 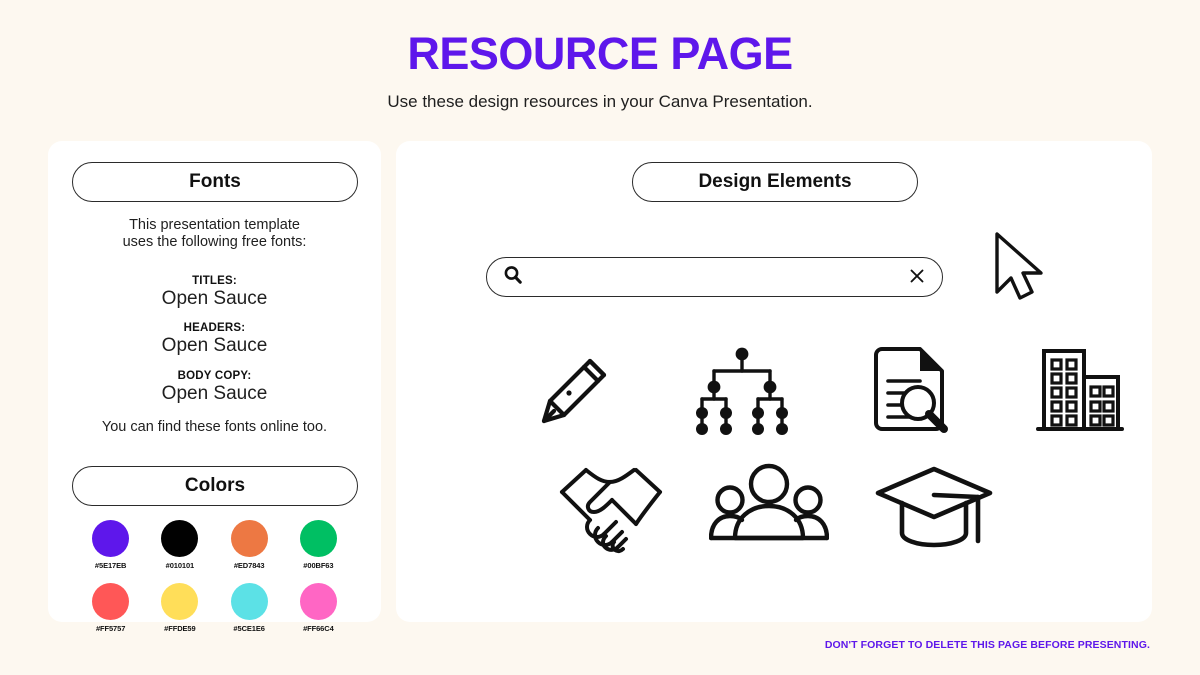 I want to click on color-hex-label: #00BF63, so click(x=318, y=565).